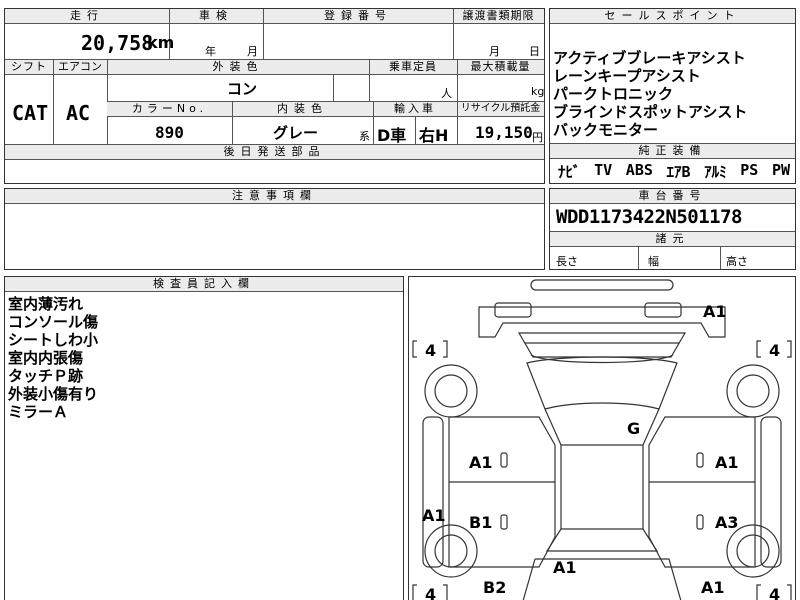  I want to click on max-load-header: 最大積載量, so click(500, 67).